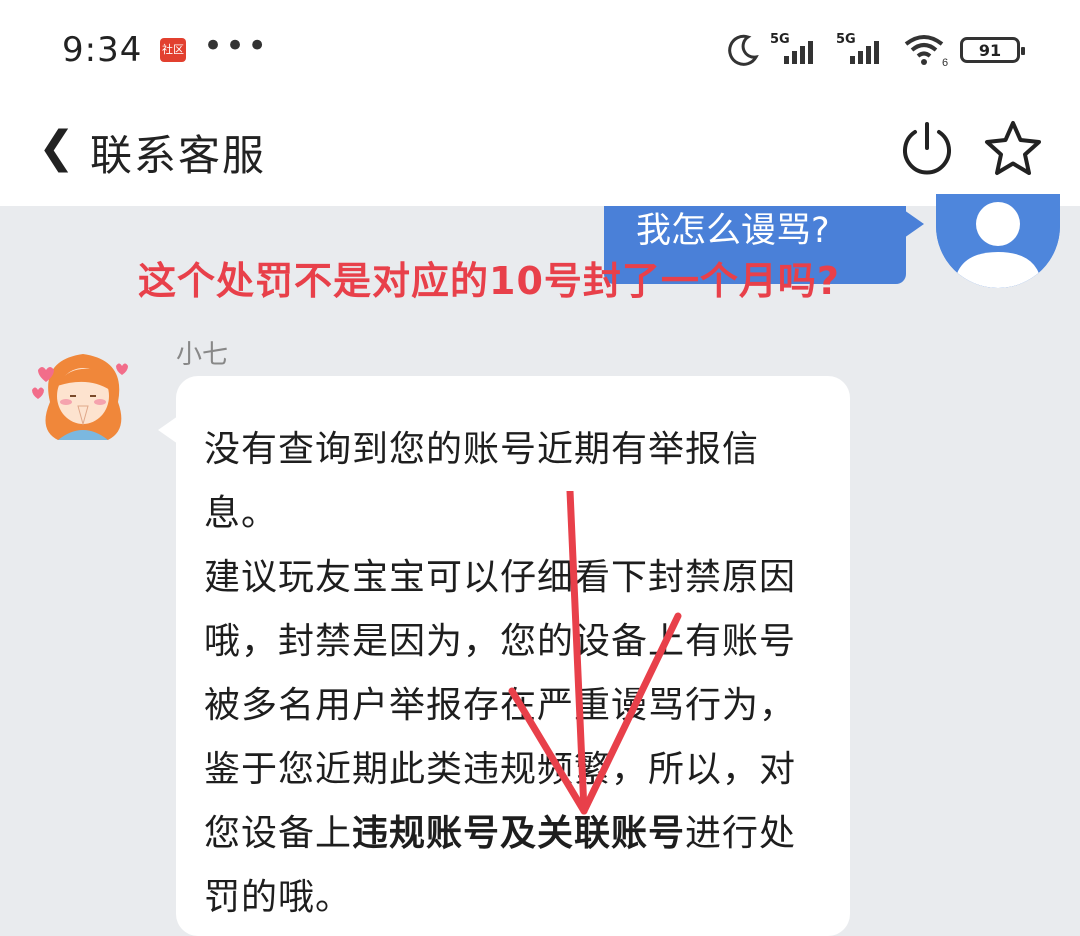  What do you see at coordinates (864, 50) in the screenshot?
I see `signal-icon-2: 5G` at bounding box center [864, 50].